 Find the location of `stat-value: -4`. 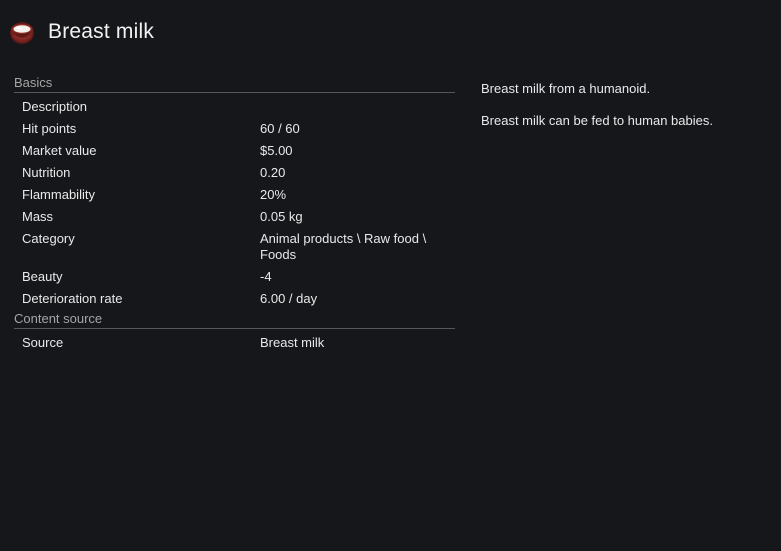

stat-value: -4 is located at coordinates (266, 276).